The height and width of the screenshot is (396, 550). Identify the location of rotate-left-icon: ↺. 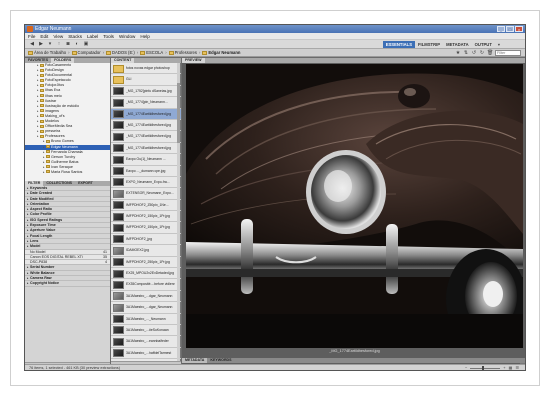
(474, 53).